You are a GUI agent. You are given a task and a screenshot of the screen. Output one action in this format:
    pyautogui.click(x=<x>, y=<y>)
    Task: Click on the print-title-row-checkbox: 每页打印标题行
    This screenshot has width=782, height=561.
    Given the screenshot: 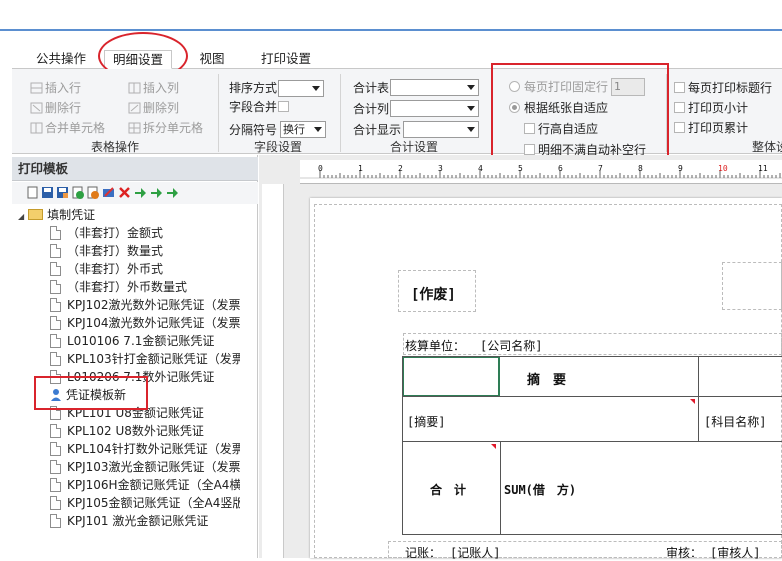 What is the action you would take?
    pyautogui.click(x=723, y=88)
    